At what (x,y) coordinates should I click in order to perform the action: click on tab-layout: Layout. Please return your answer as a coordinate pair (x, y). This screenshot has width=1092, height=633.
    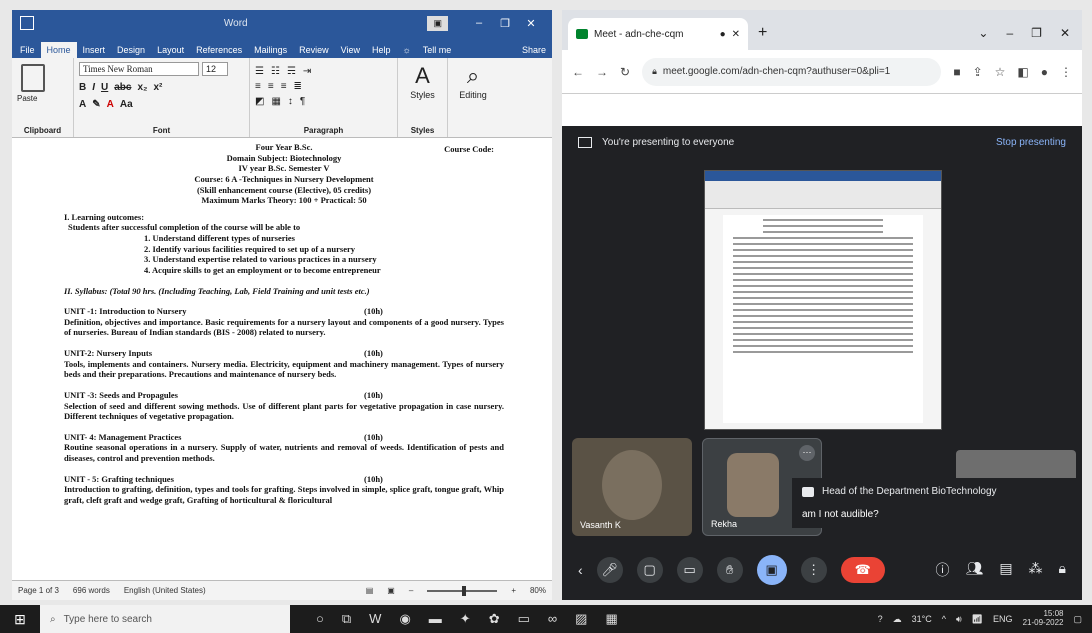
    Looking at the image, I should click on (170, 50).